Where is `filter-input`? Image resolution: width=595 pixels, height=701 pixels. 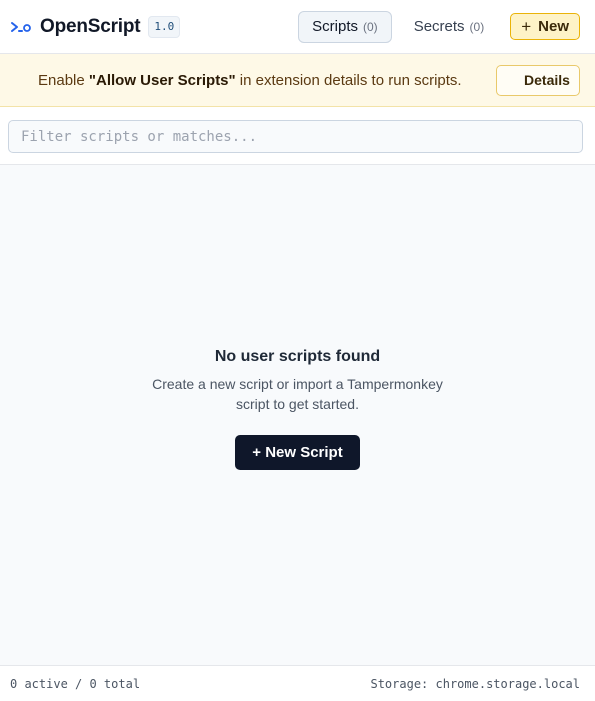 filter-input is located at coordinates (295, 136).